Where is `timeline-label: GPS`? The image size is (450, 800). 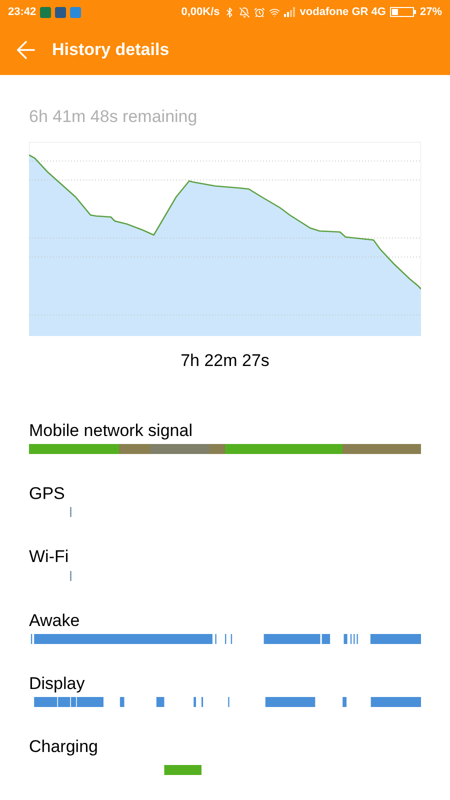 timeline-label: GPS is located at coordinates (47, 493).